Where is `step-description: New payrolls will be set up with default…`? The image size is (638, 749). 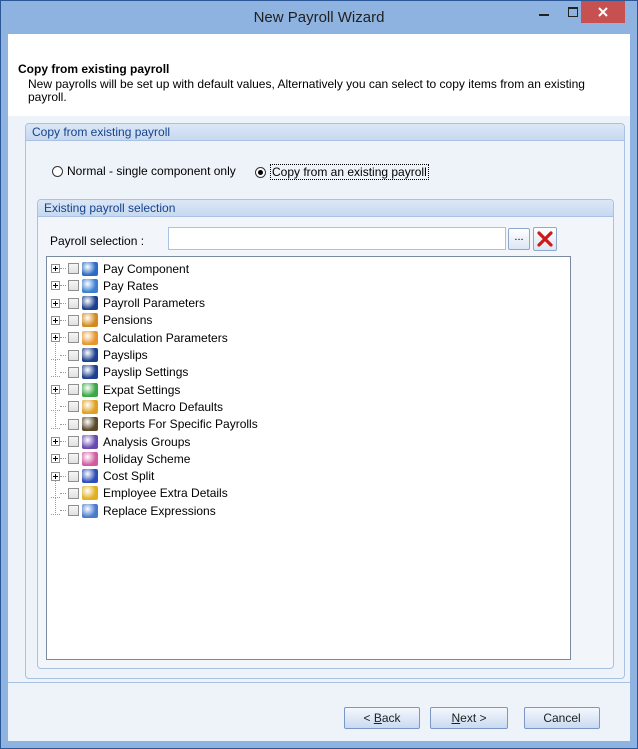 step-description: New payrolls will be set up with default… is located at coordinates (306, 90).